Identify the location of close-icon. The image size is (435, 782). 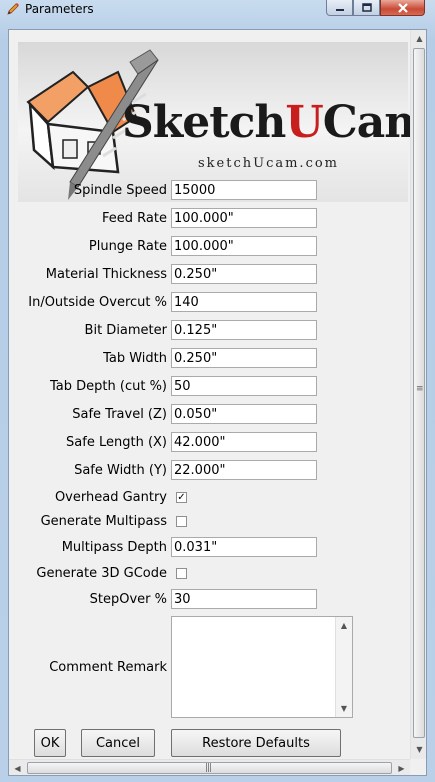
(402, 7).